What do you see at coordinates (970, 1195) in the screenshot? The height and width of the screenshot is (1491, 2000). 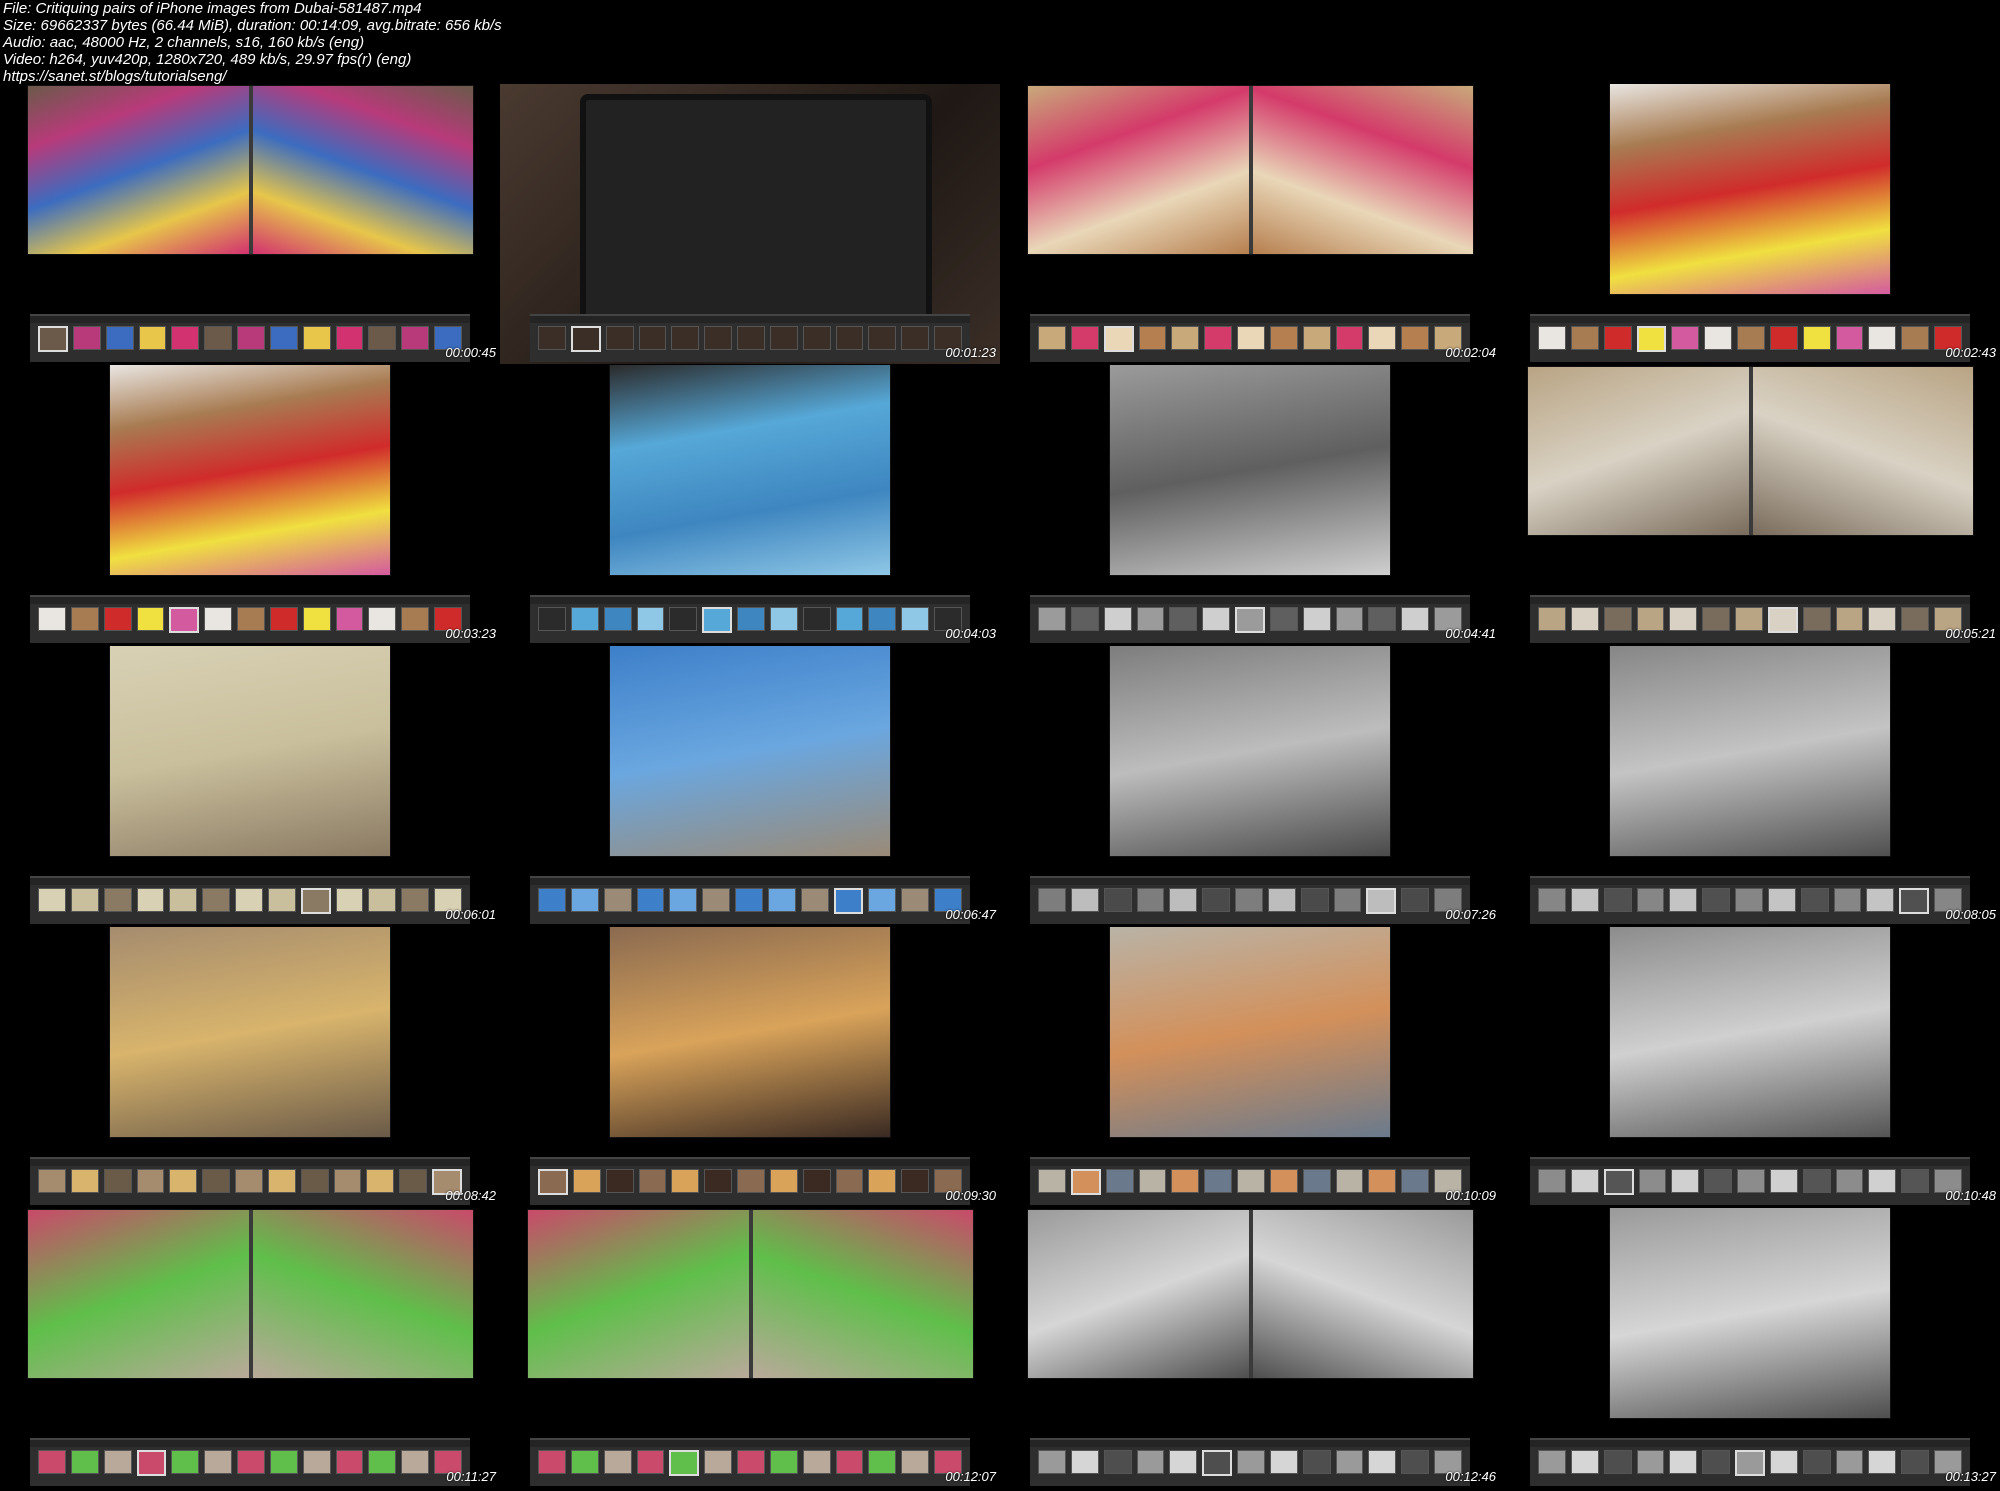 I see `frame-timecode: 00:09:30` at bounding box center [970, 1195].